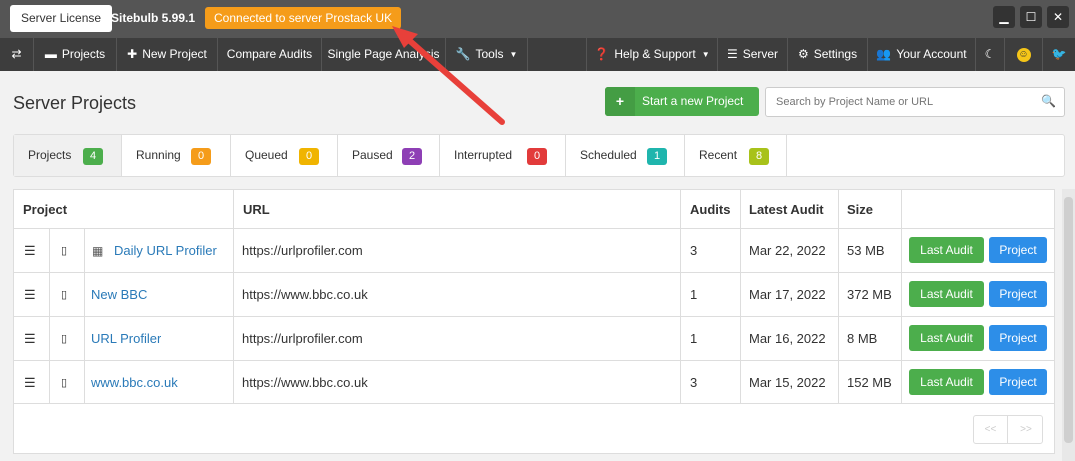 Image resolution: width=1075 pixels, height=461 pixels. Describe the element at coordinates (1048, 101) in the screenshot. I see `search-icon: 🔍` at that location.